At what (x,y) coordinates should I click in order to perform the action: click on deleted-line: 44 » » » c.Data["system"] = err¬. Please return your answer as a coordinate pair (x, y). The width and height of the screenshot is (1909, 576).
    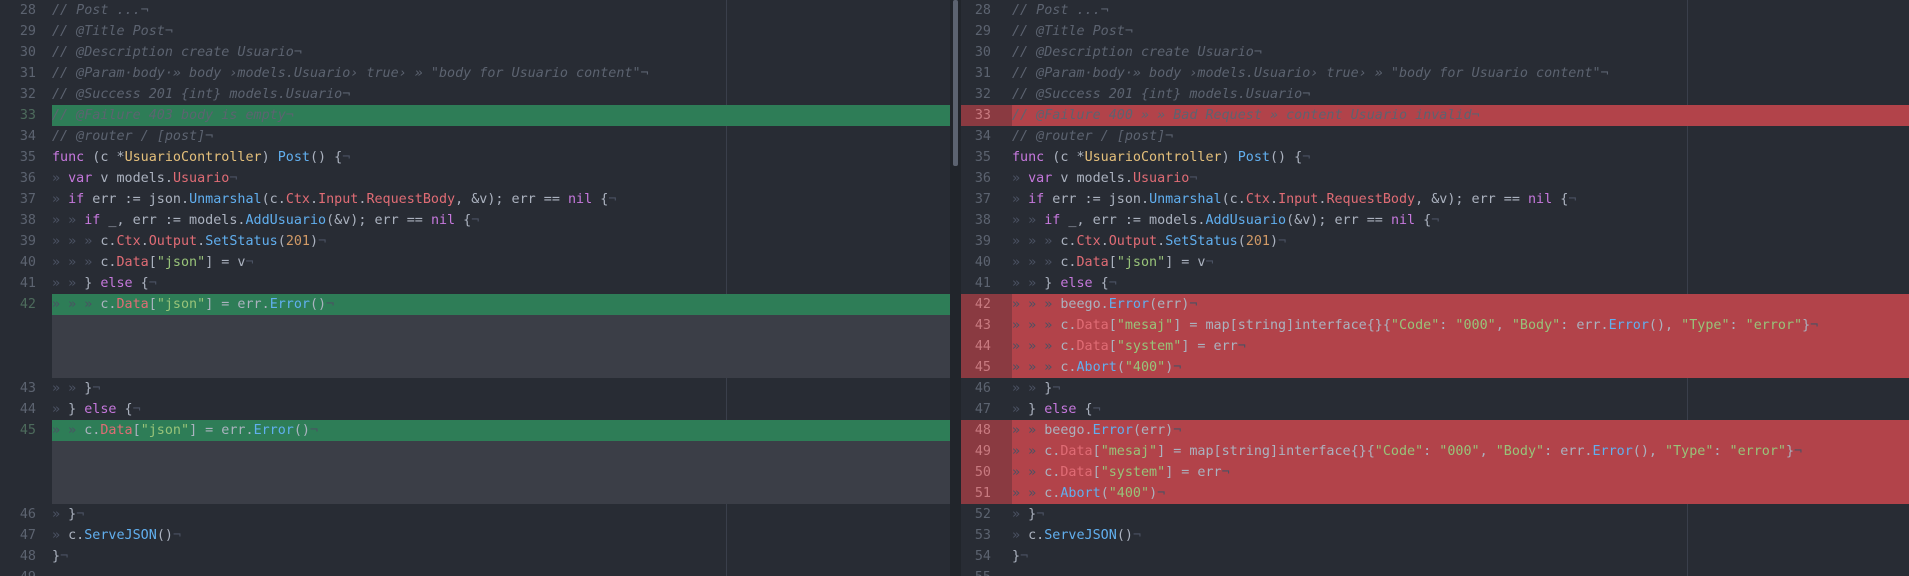
    Looking at the image, I should click on (1435, 346).